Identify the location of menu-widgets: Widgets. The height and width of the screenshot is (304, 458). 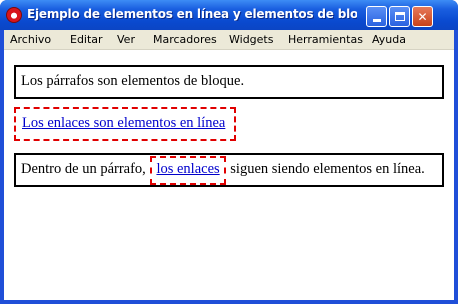
(251, 39).